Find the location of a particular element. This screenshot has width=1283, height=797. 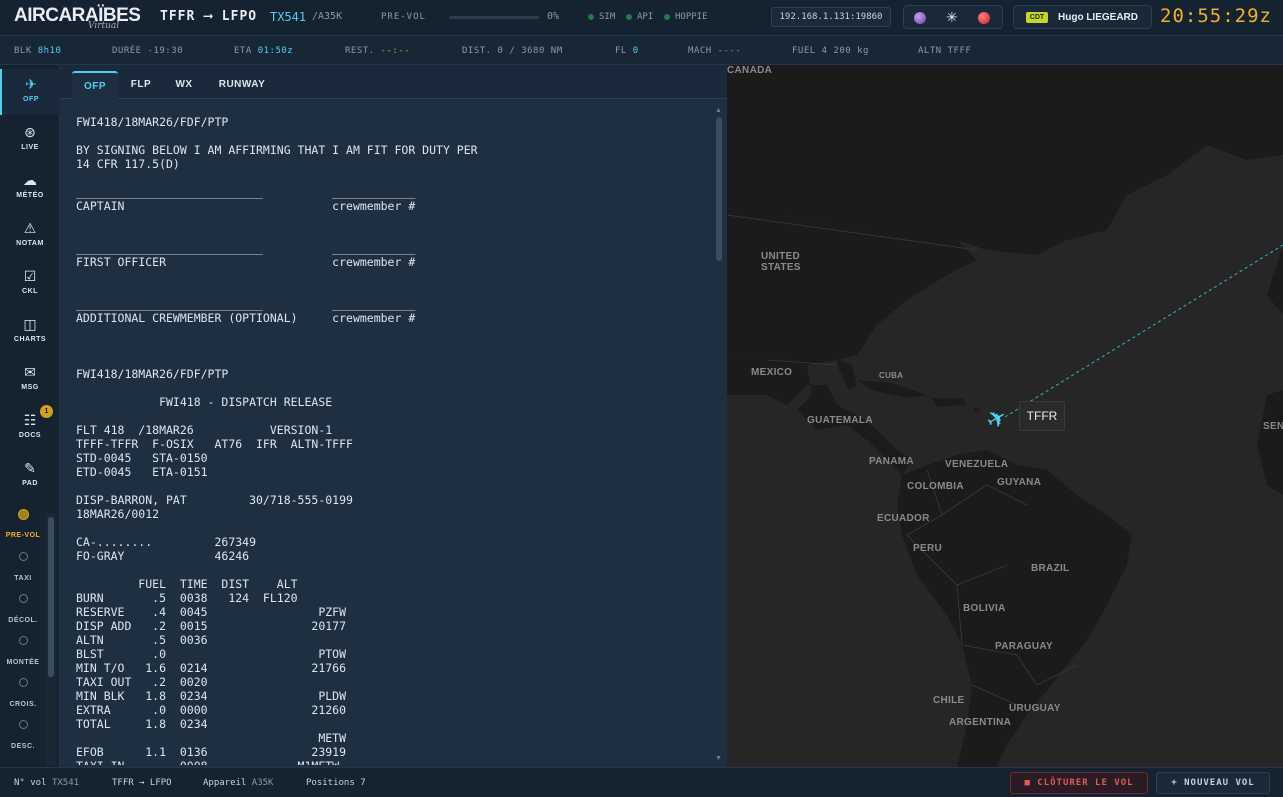

phase-decol: DÉCOL. is located at coordinates (23, 609).